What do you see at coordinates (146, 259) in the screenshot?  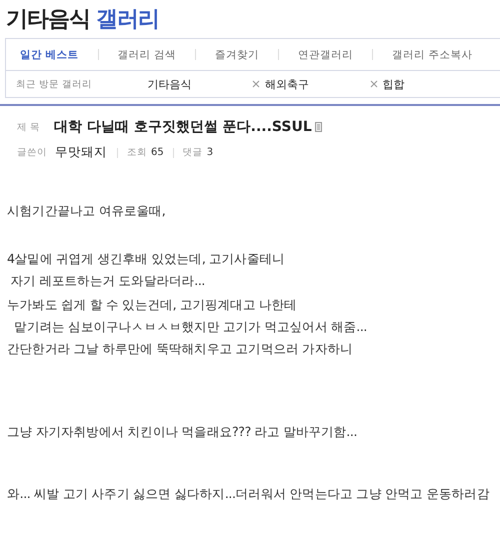 I see `body-text-line: 4살밑에 귀엽게 생긴후배 있었는데, 고기사줄테니` at bounding box center [146, 259].